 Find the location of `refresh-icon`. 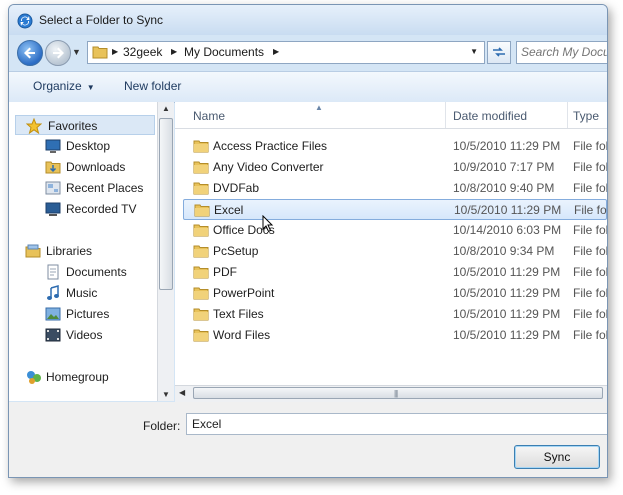

refresh-icon is located at coordinates (499, 52).